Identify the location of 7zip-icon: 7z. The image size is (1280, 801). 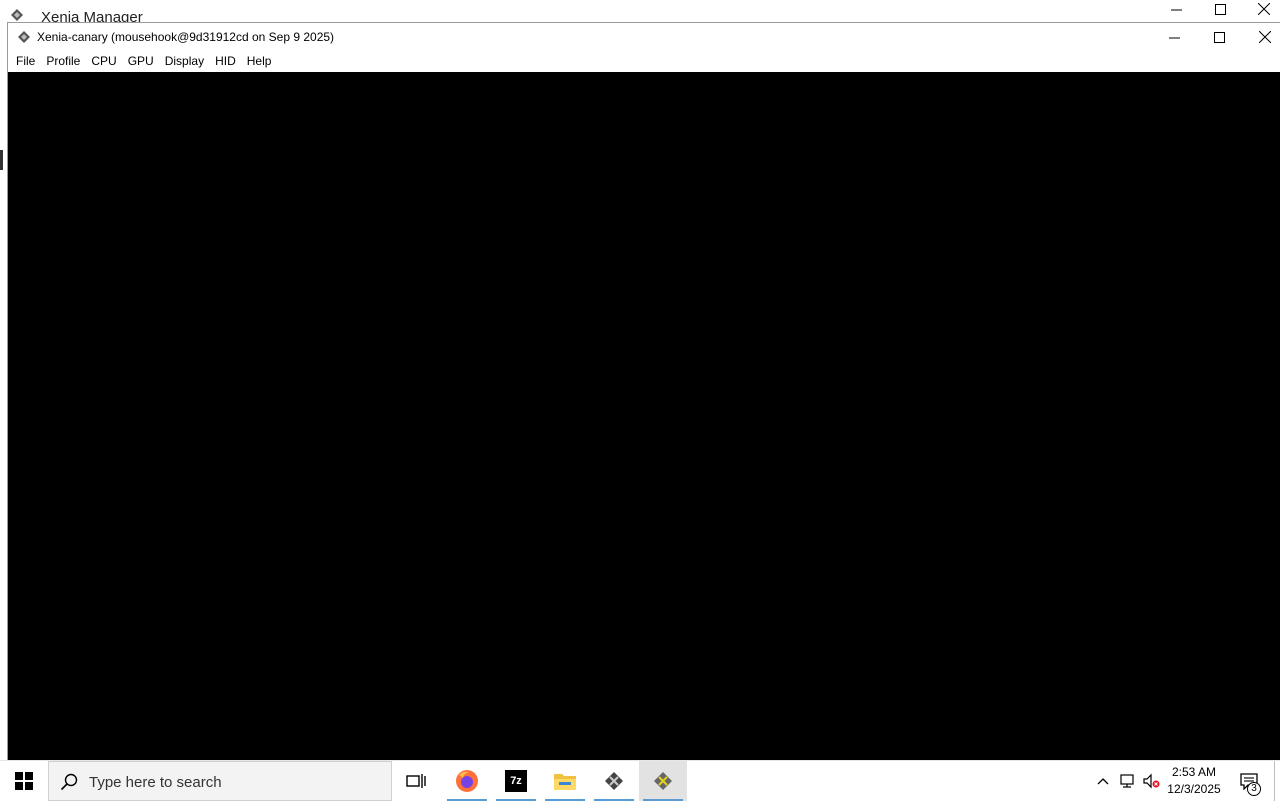
(516, 781).